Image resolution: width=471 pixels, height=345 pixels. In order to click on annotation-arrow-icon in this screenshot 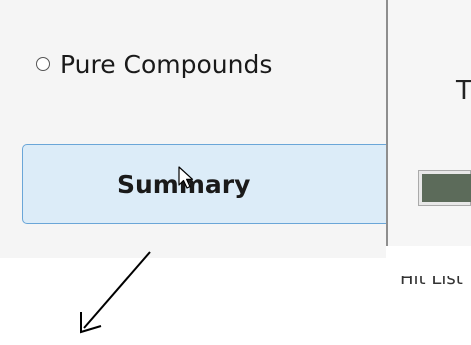, I will do `click(115, 292)`.